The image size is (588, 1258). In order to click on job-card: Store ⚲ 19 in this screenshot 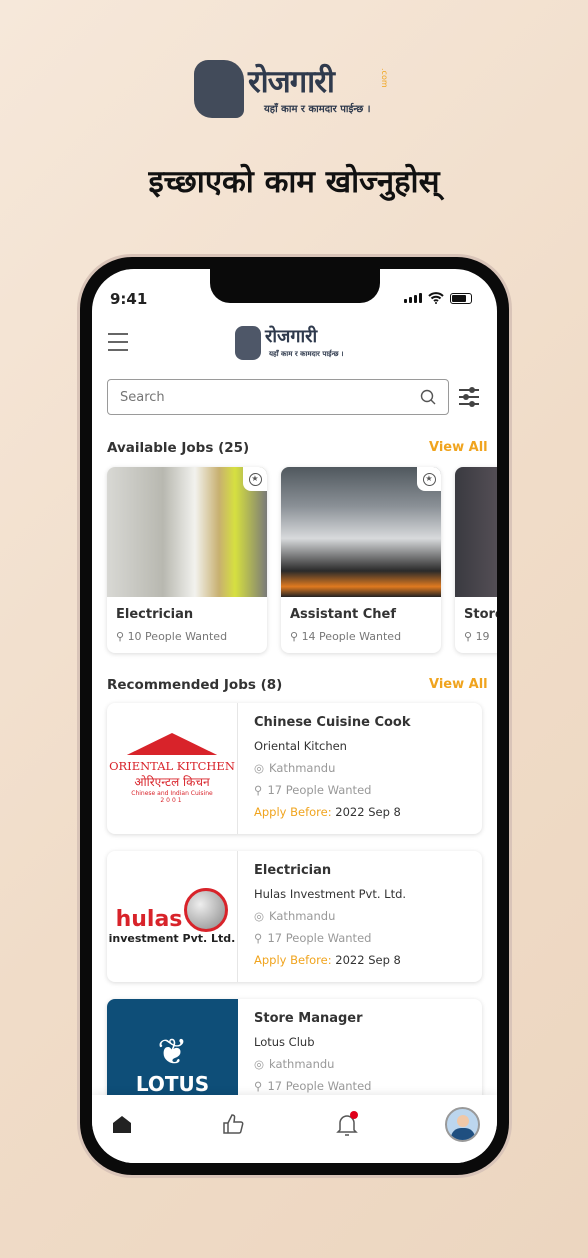, I will do `click(476, 560)`.